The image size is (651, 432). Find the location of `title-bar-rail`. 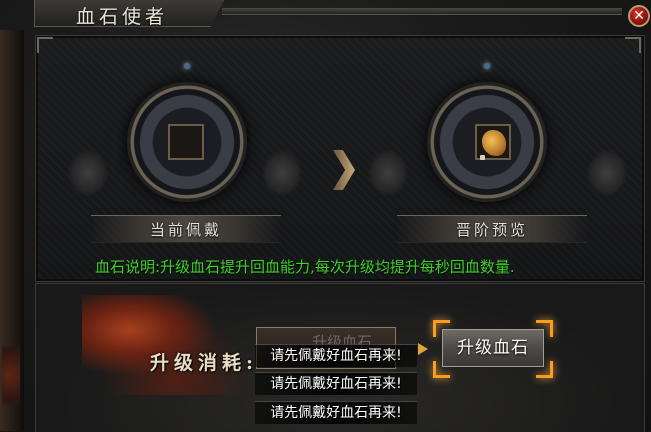

title-bar-rail is located at coordinates (422, 11).